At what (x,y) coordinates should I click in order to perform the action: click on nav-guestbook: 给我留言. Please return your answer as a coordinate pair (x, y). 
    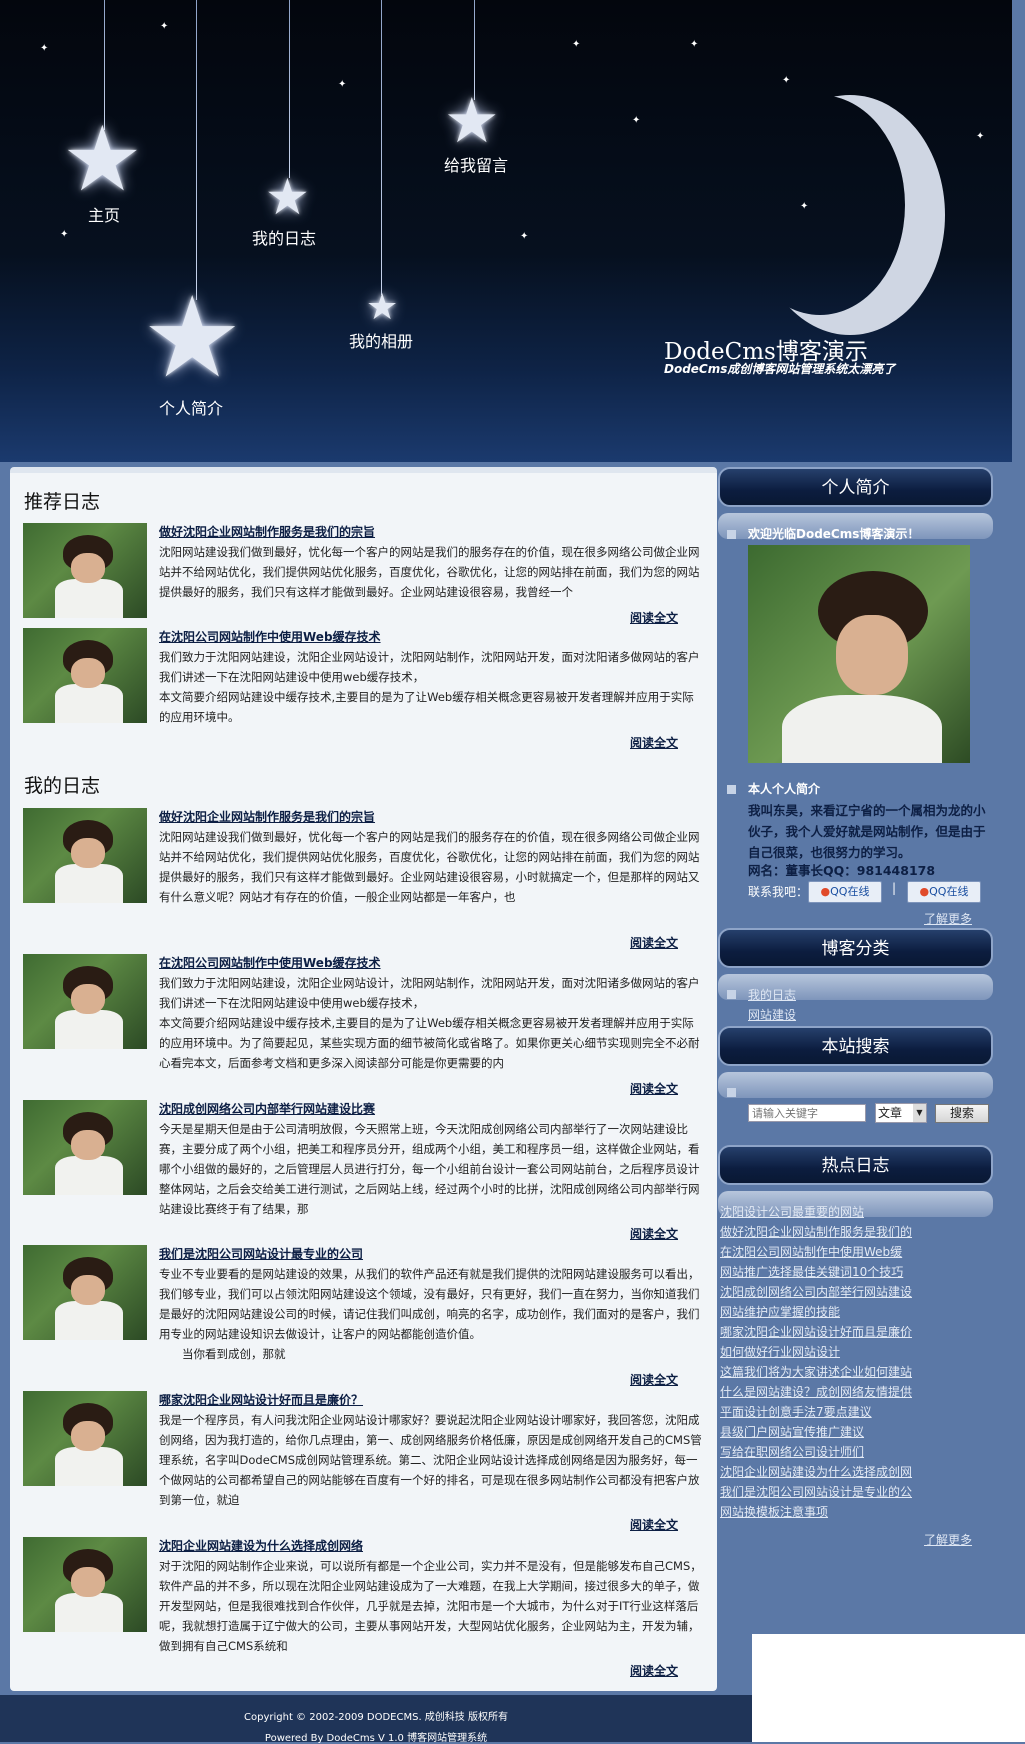
    Looking at the image, I should click on (476, 164).